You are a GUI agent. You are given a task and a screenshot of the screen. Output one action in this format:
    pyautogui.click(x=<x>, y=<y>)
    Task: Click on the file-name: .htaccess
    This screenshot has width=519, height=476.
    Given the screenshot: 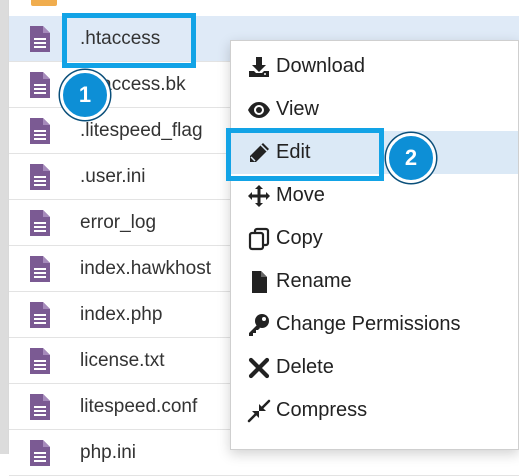 What is the action you would take?
    pyautogui.click(x=120, y=39)
    